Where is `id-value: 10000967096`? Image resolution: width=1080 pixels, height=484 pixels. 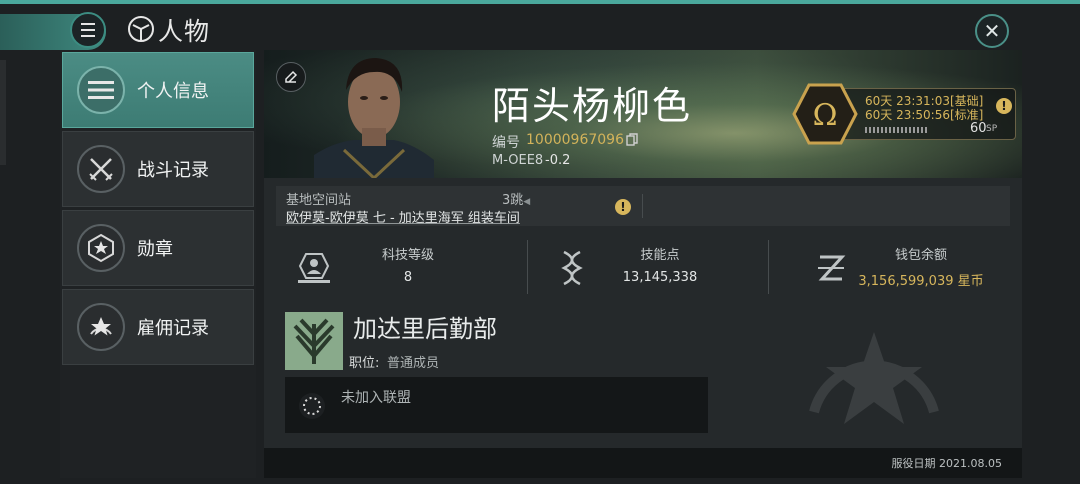
id-value: 10000967096 is located at coordinates (575, 140).